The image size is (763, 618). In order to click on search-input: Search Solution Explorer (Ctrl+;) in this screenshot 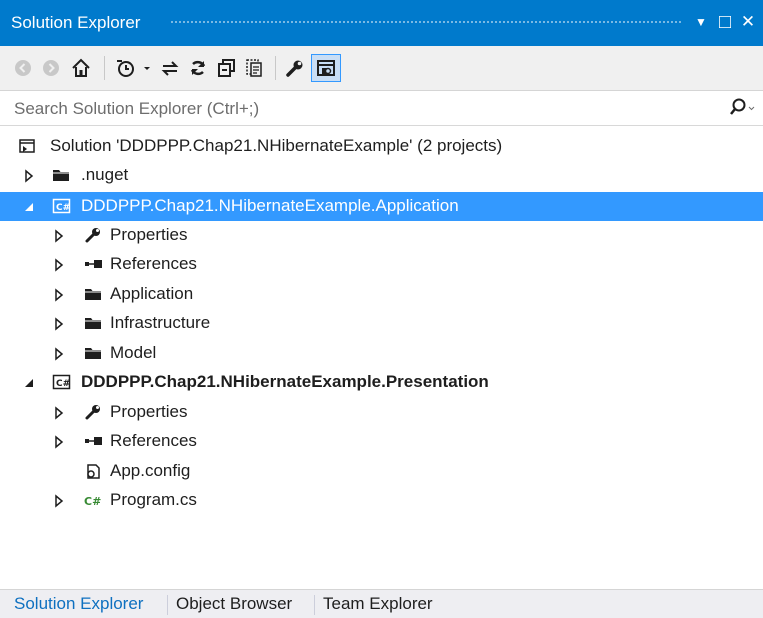, I will do `click(136, 109)`.